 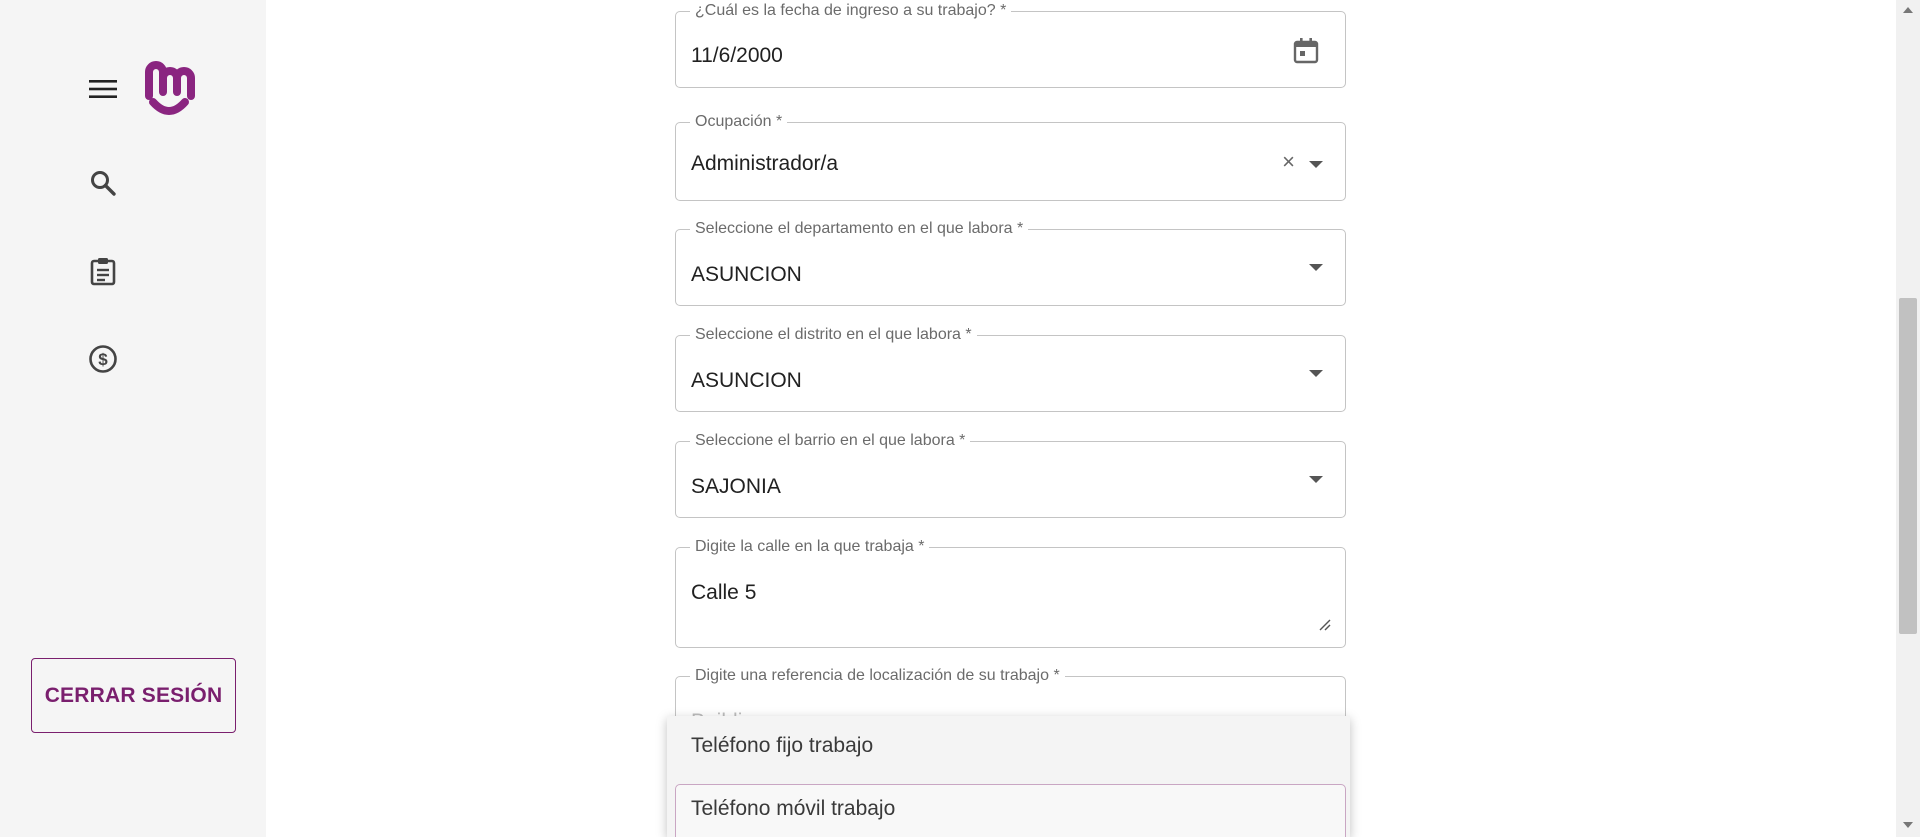 What do you see at coordinates (765, 163) in the screenshot?
I see `occupation-value: Administrador/a` at bounding box center [765, 163].